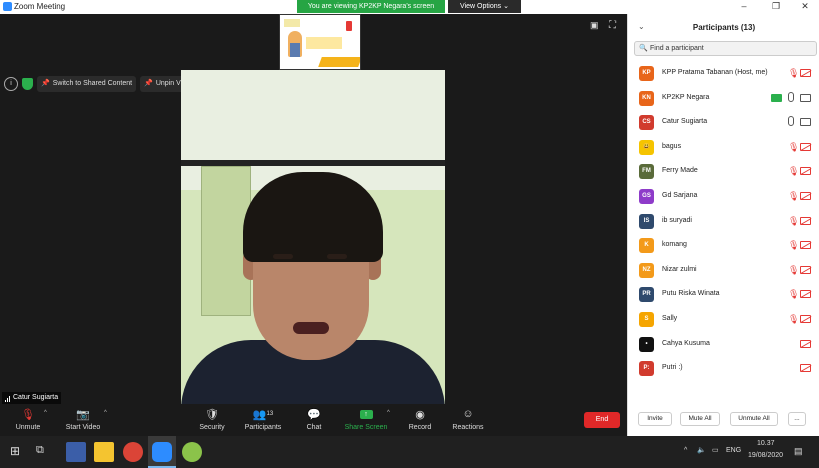 This screenshot has width=819, height=468. What do you see at coordinates (686, 97) in the screenshot?
I see `participant-name: KP2KP Negara` at bounding box center [686, 97].